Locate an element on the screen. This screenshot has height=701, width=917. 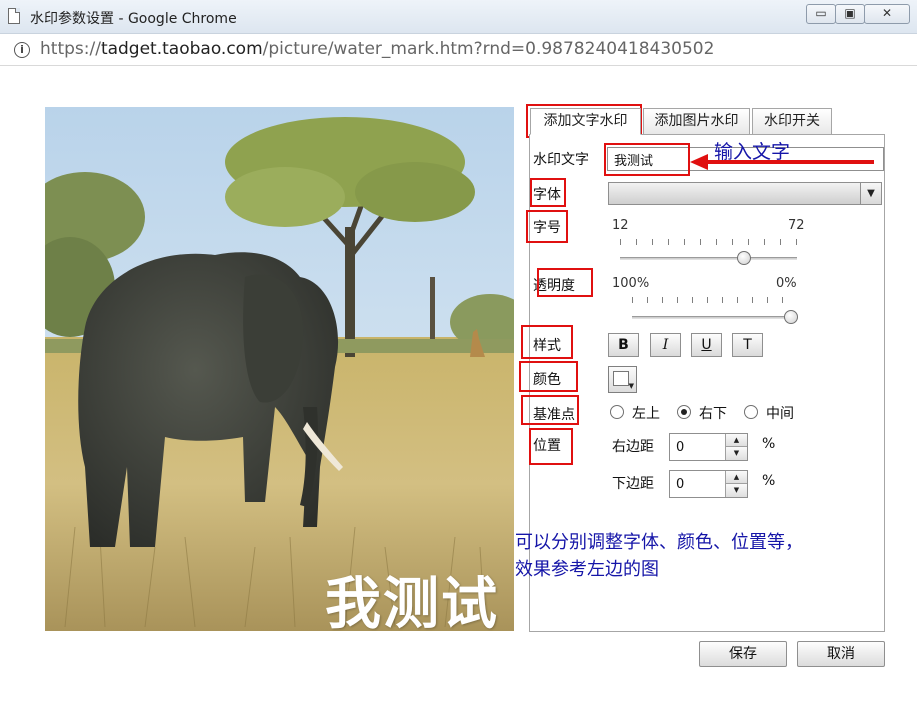
close-button: ✕ is located at coordinates (887, 14).